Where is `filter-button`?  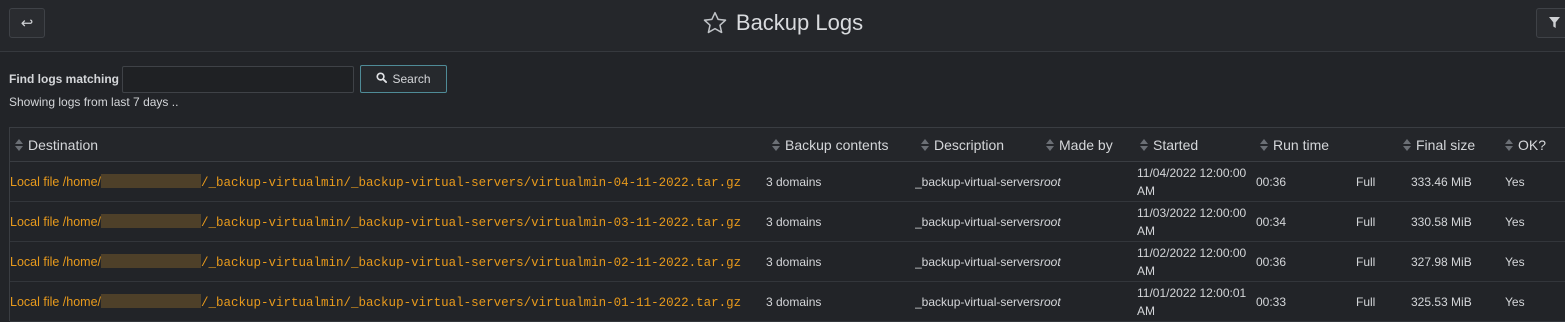 filter-button is located at coordinates (1550, 23).